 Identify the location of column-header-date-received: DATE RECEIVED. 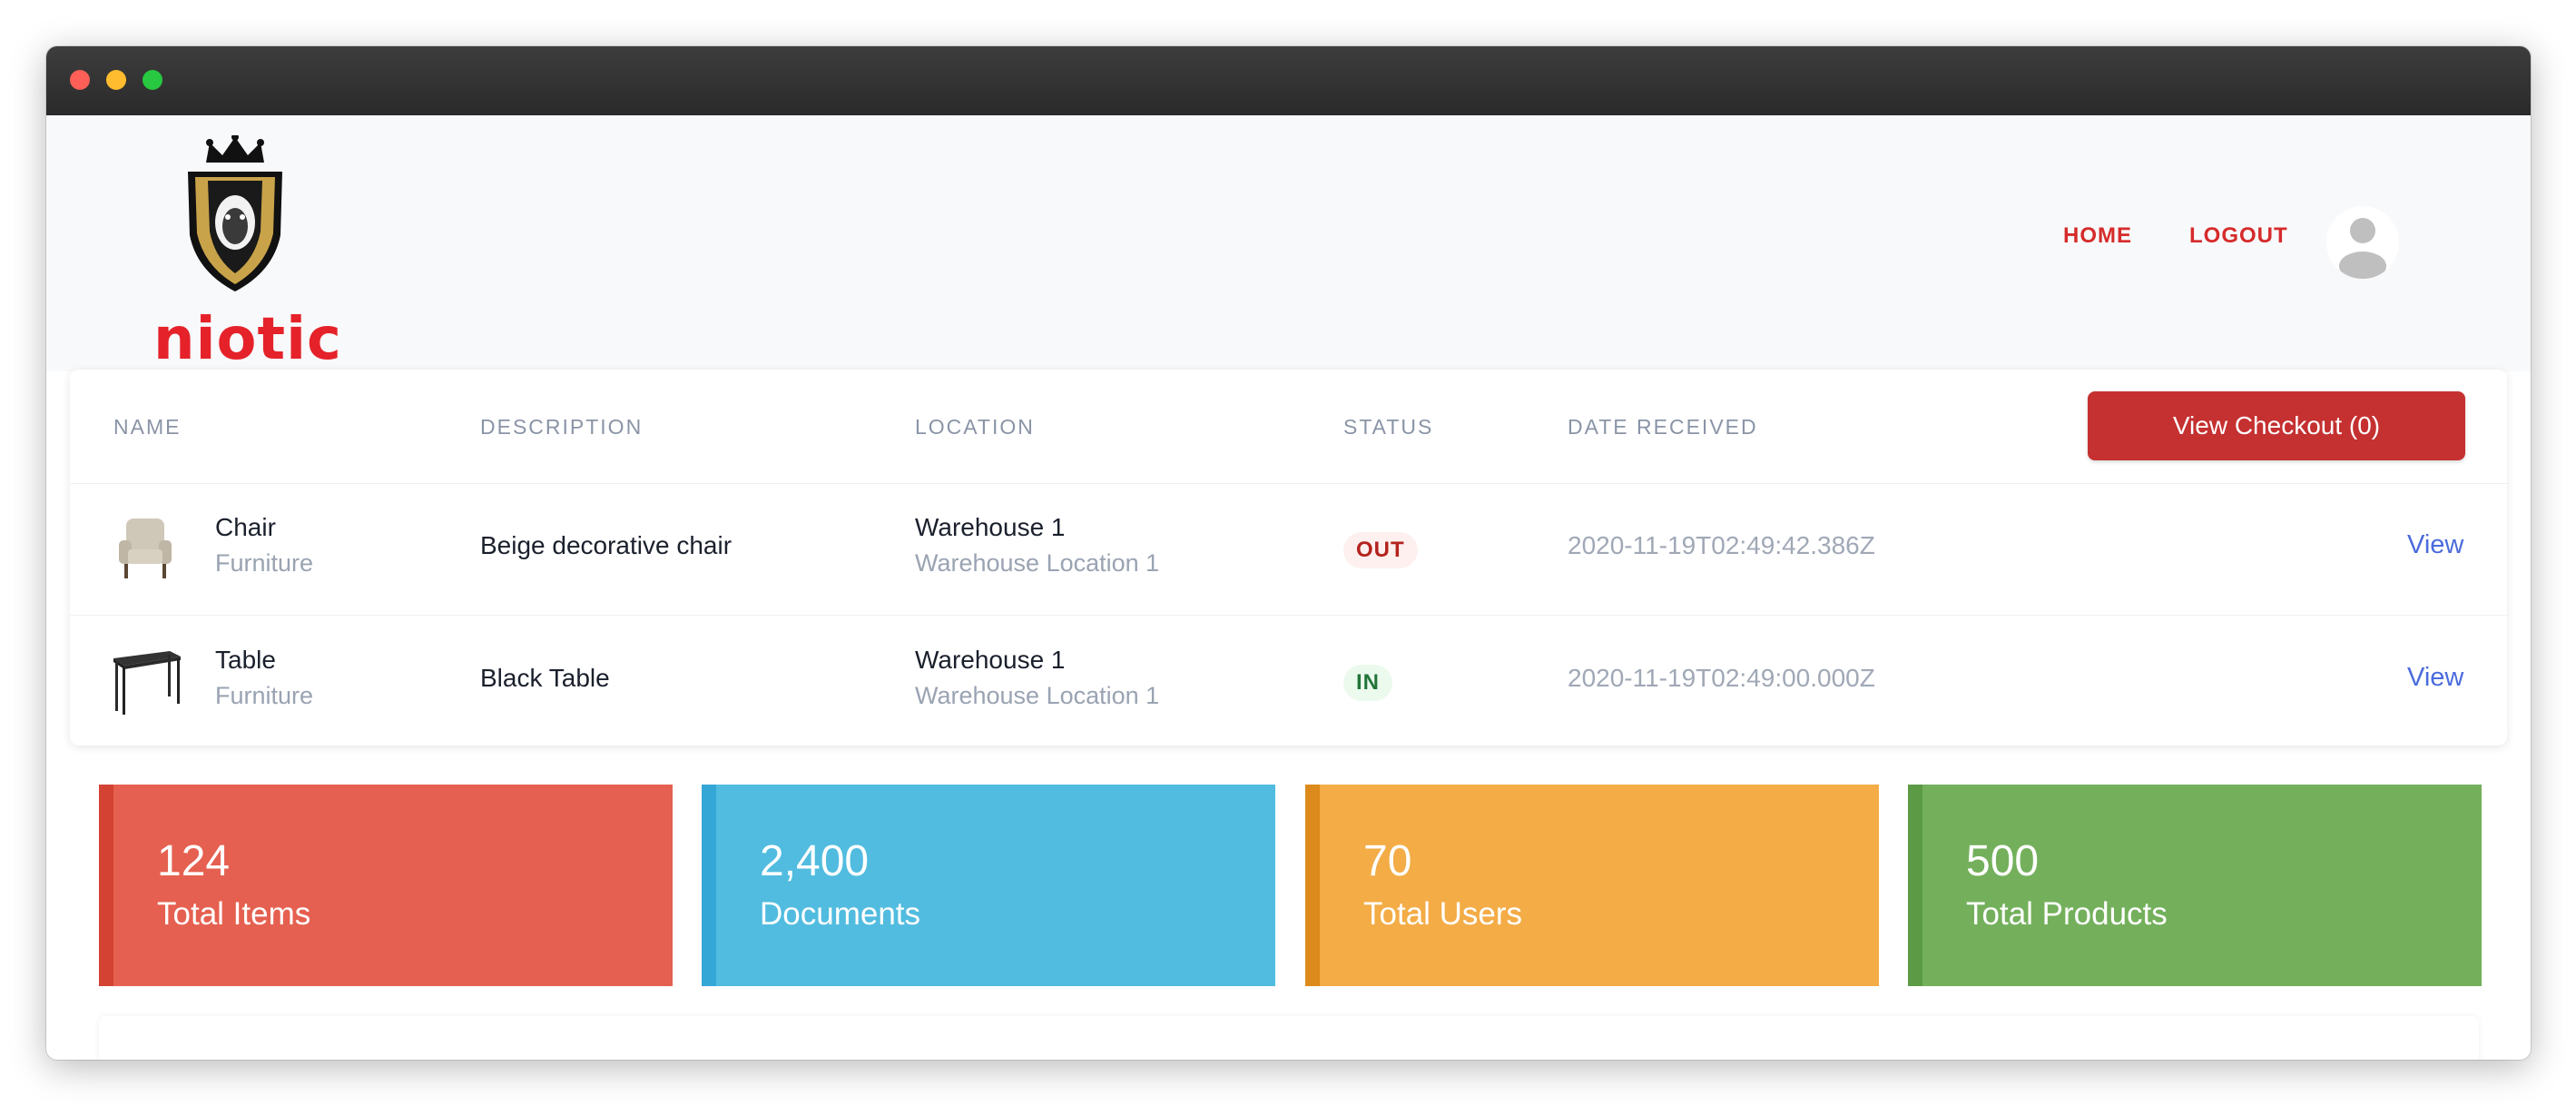
(1663, 427).